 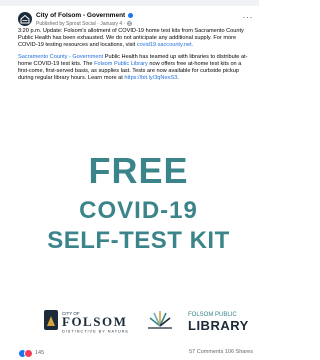 I want to click on page-avatar, so click(x=25, y=19).